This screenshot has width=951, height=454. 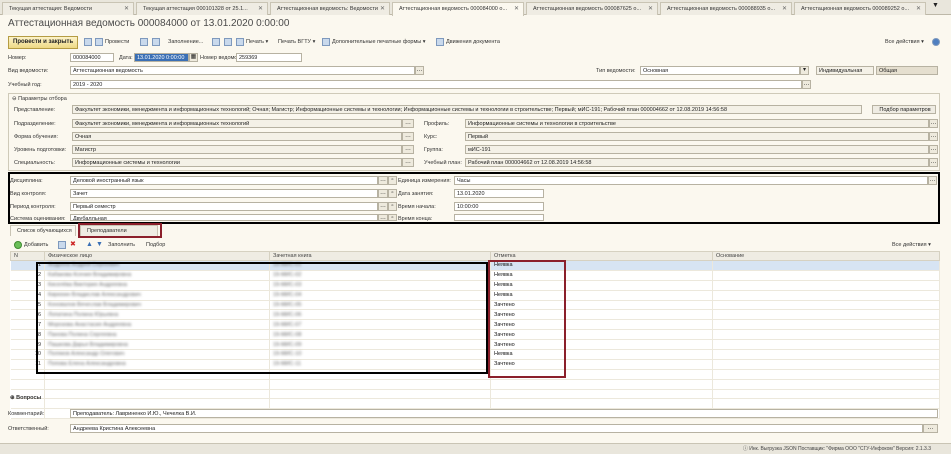 I want to click on move-down-icon: ▼, so click(x=99, y=245).